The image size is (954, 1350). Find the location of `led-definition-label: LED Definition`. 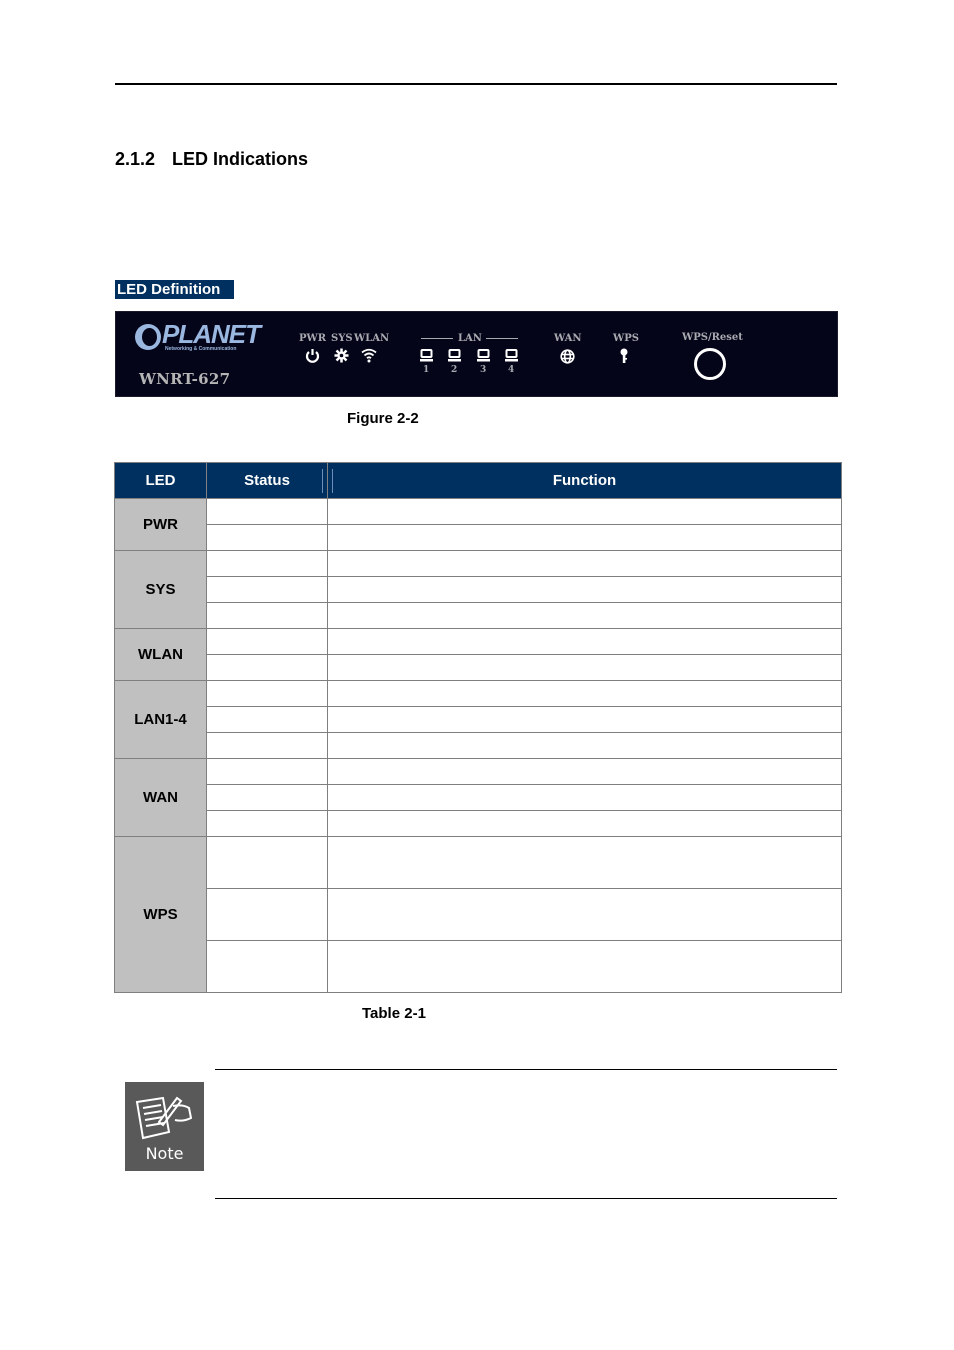

led-definition-label: LED Definition is located at coordinates (174, 289).